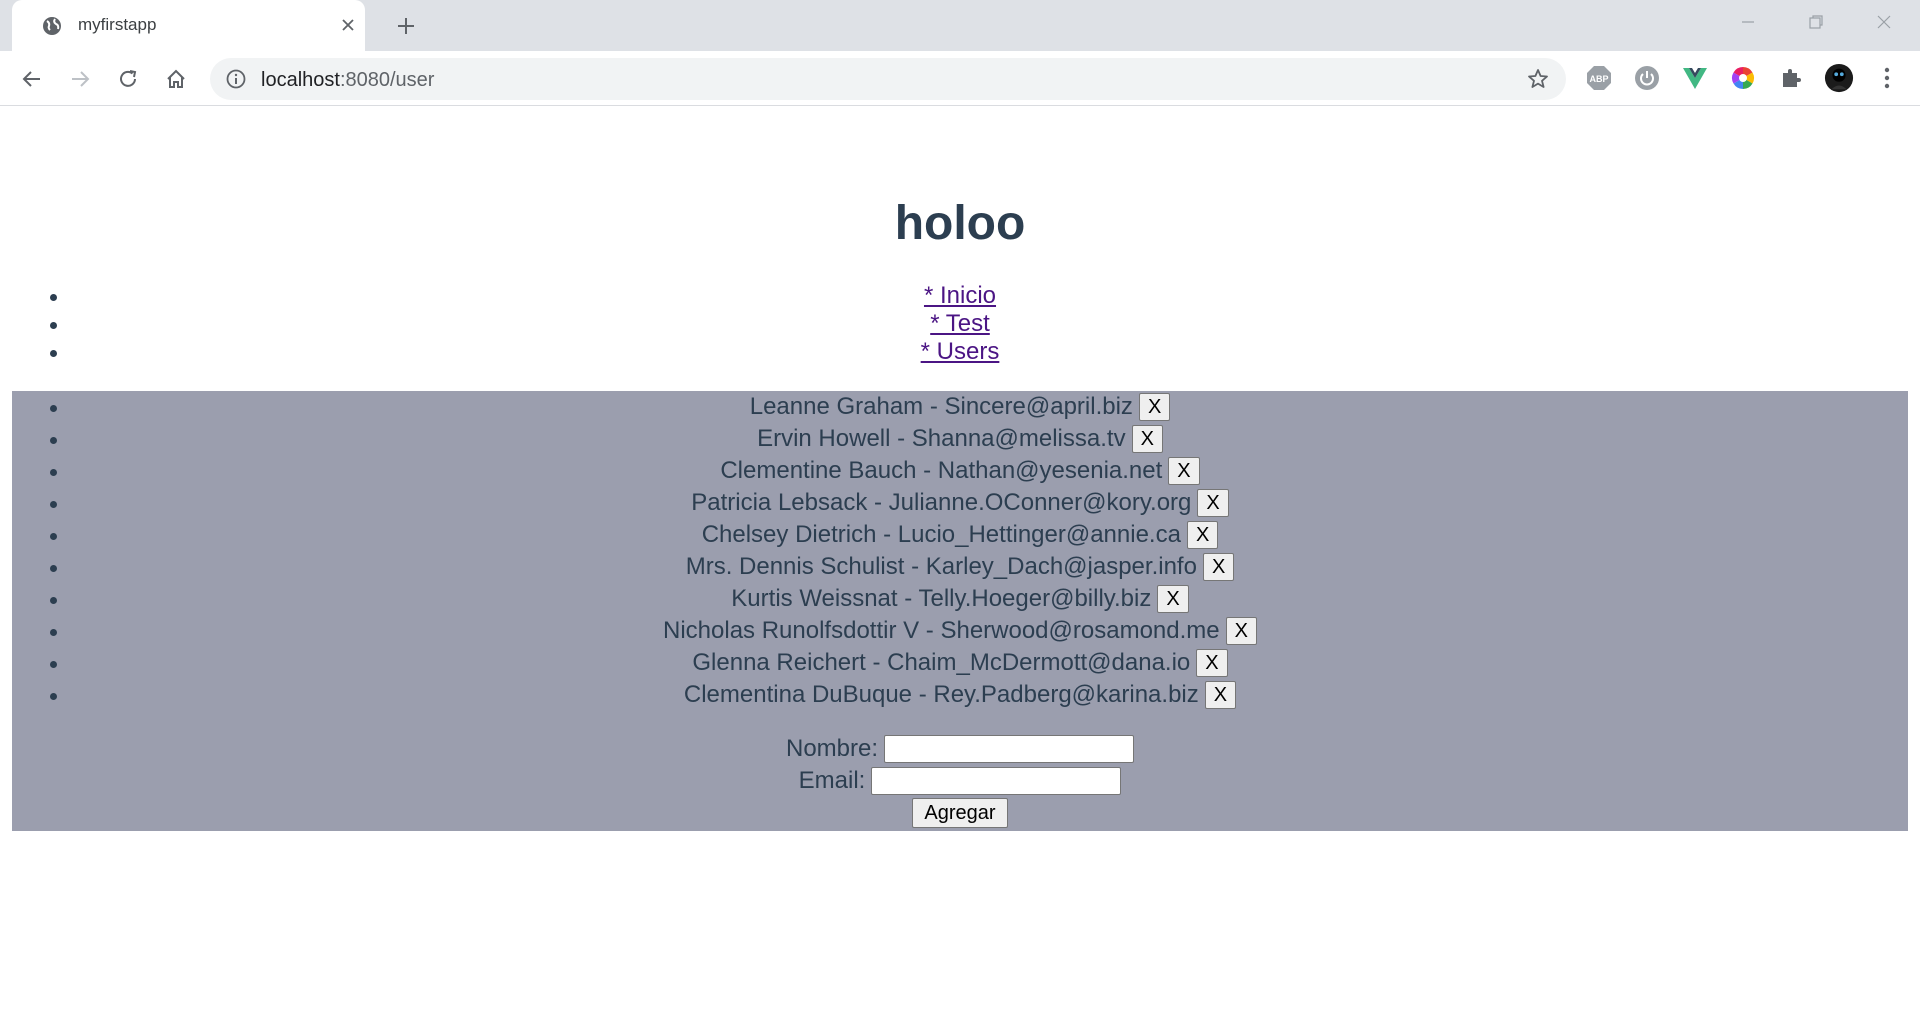  What do you see at coordinates (1887, 78) in the screenshot?
I see `more-menu-icon` at bounding box center [1887, 78].